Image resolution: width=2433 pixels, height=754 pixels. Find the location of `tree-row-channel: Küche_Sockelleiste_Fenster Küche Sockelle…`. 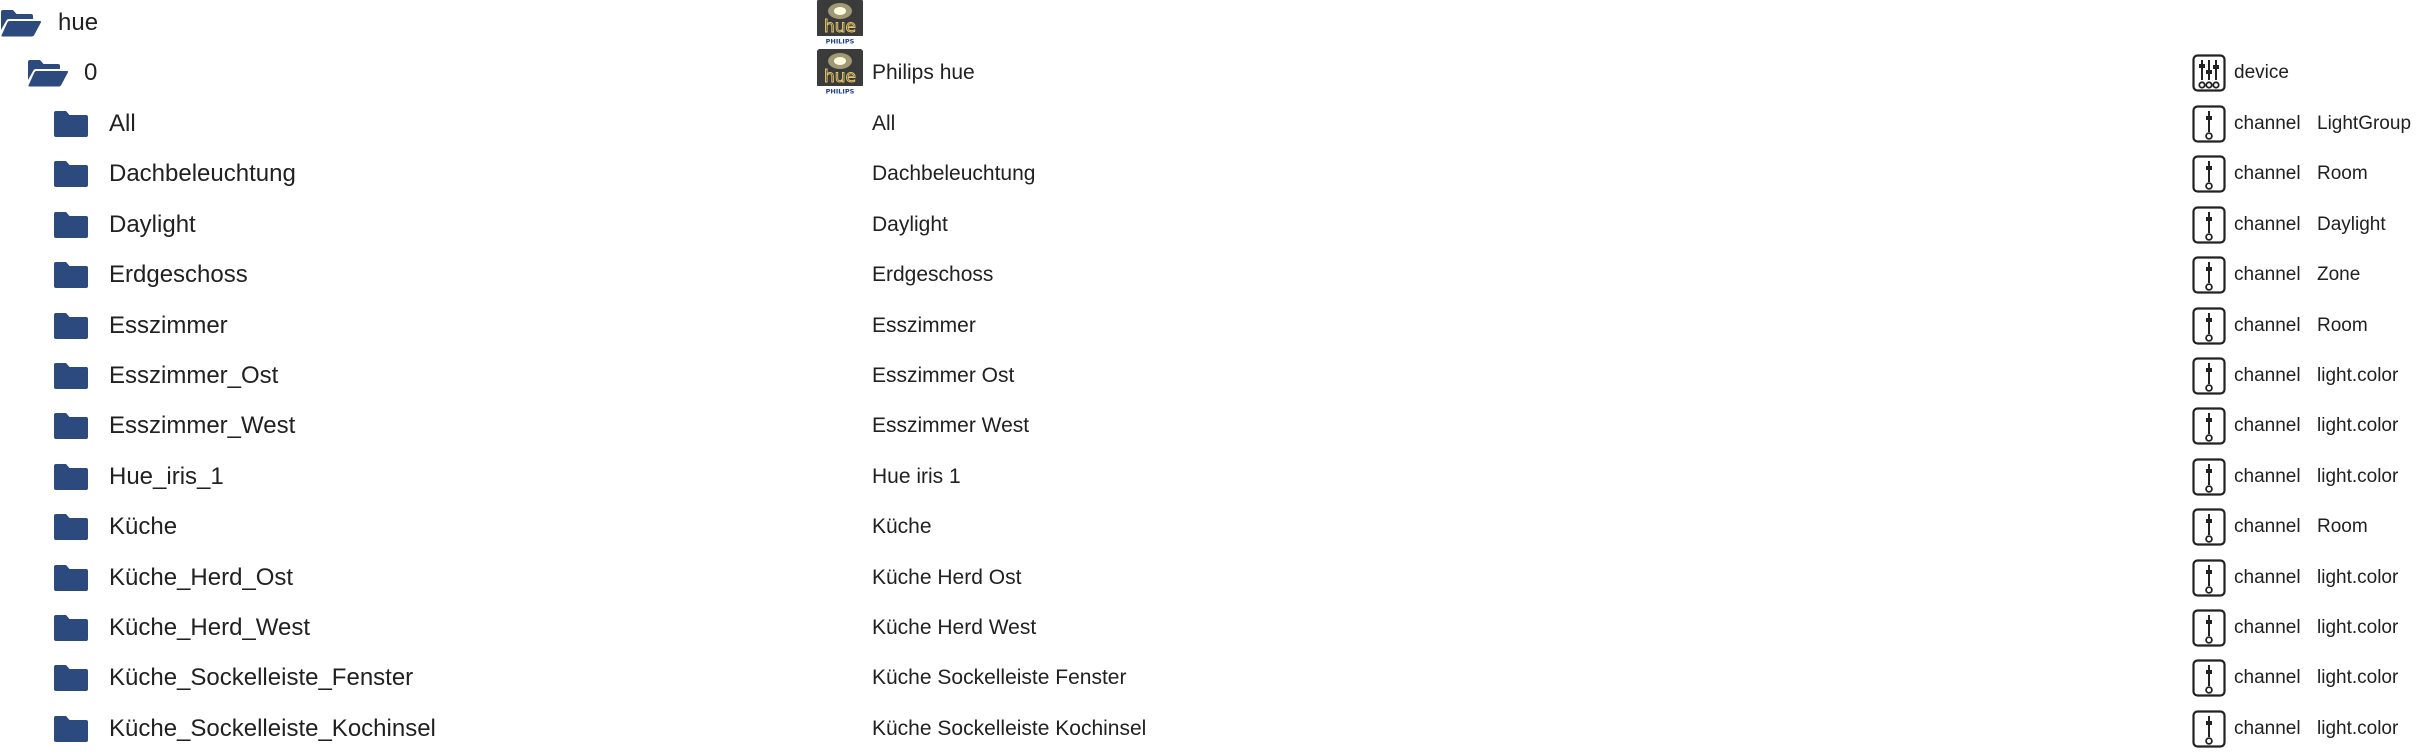

tree-row-channel: Küche_Sockelleiste_Fenster Küche Sockelle… is located at coordinates (1216, 678).